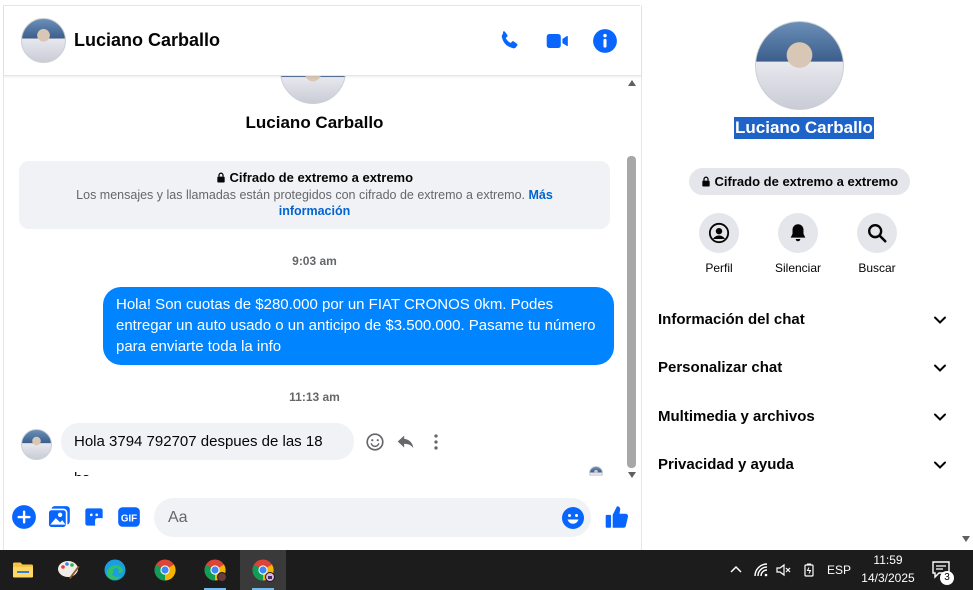  What do you see at coordinates (726, 464) in the screenshot?
I see `section-label: Privacidad y ayuda` at bounding box center [726, 464].